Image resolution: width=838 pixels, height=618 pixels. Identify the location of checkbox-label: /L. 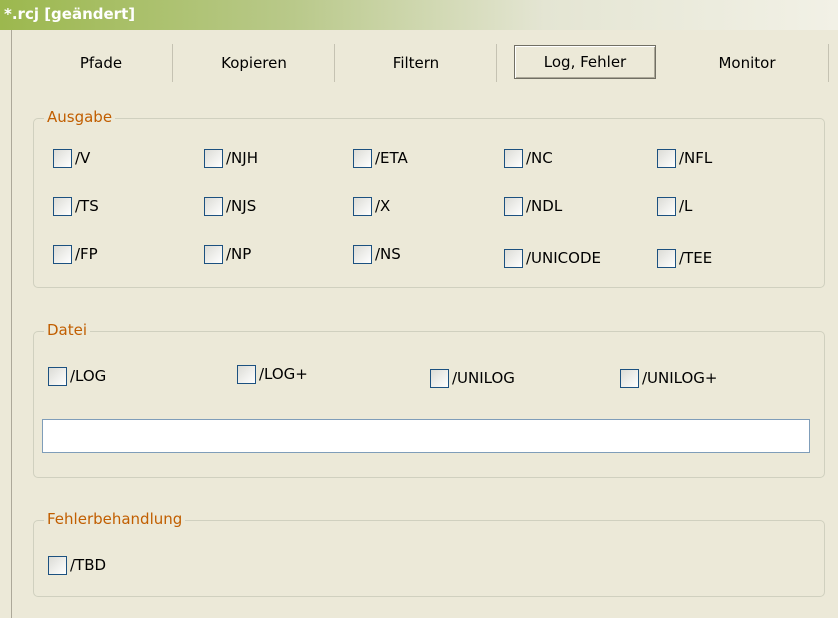
(686, 206).